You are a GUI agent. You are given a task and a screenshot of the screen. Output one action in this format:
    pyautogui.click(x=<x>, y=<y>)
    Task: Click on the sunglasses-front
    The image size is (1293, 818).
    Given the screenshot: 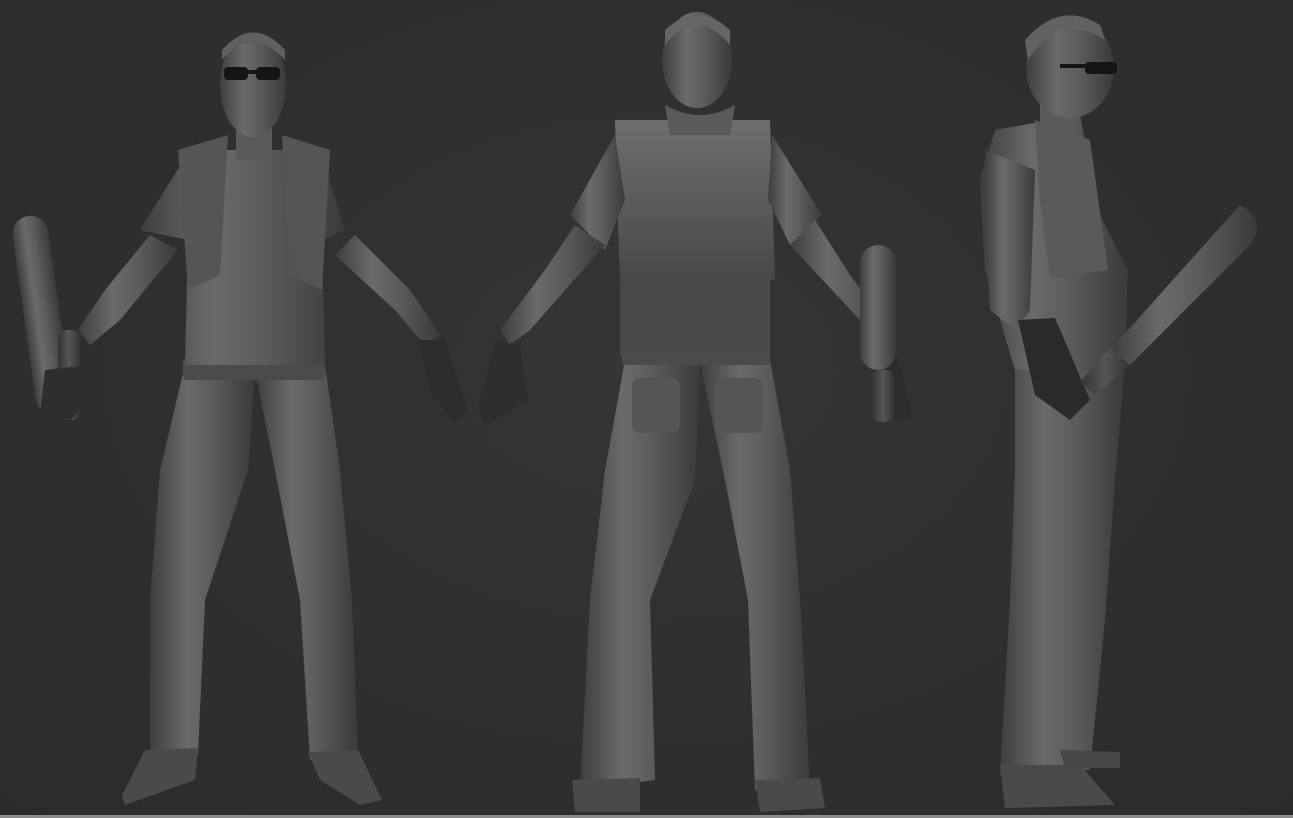 What is the action you would take?
    pyautogui.click(x=236, y=73)
    